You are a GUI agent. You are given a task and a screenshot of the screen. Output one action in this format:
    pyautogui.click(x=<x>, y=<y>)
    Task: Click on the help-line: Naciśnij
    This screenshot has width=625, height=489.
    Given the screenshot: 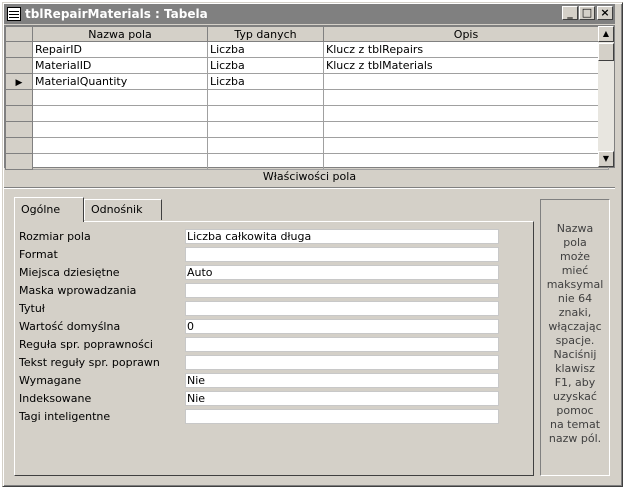 What is the action you would take?
    pyautogui.click(x=575, y=354)
    